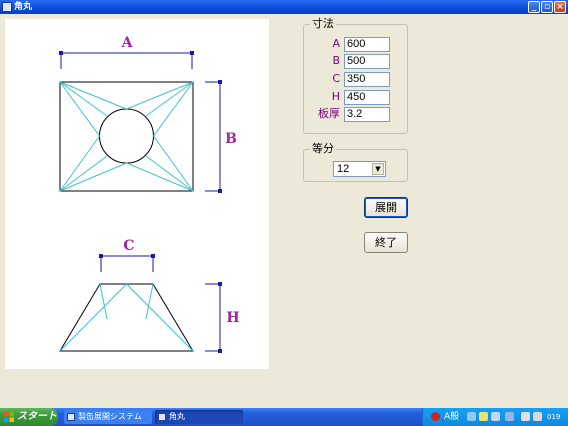 The height and width of the screenshot is (426, 568). I want to click on title-bar: 角丸 _ ▫ ×, so click(284, 7).